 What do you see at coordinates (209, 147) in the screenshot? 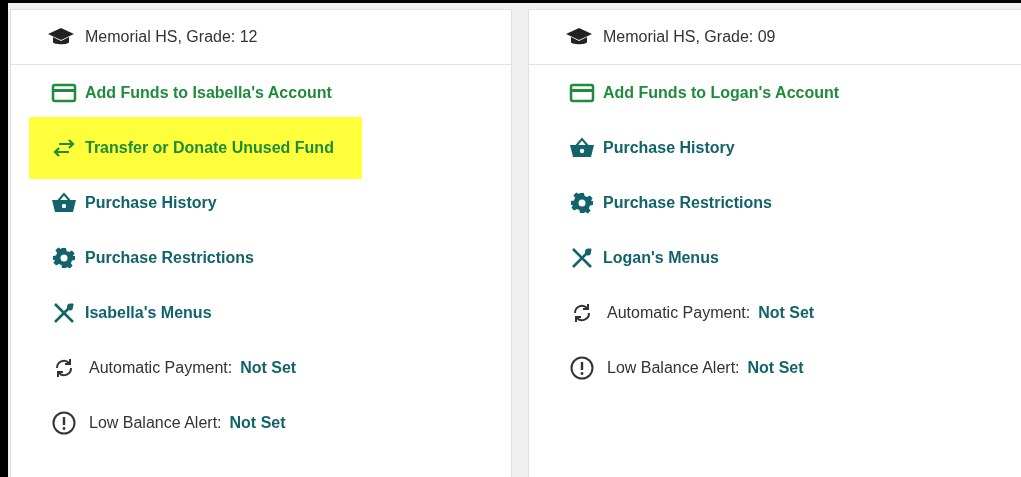
I see `action-link: Transfer or Donate Unused Fund` at bounding box center [209, 147].